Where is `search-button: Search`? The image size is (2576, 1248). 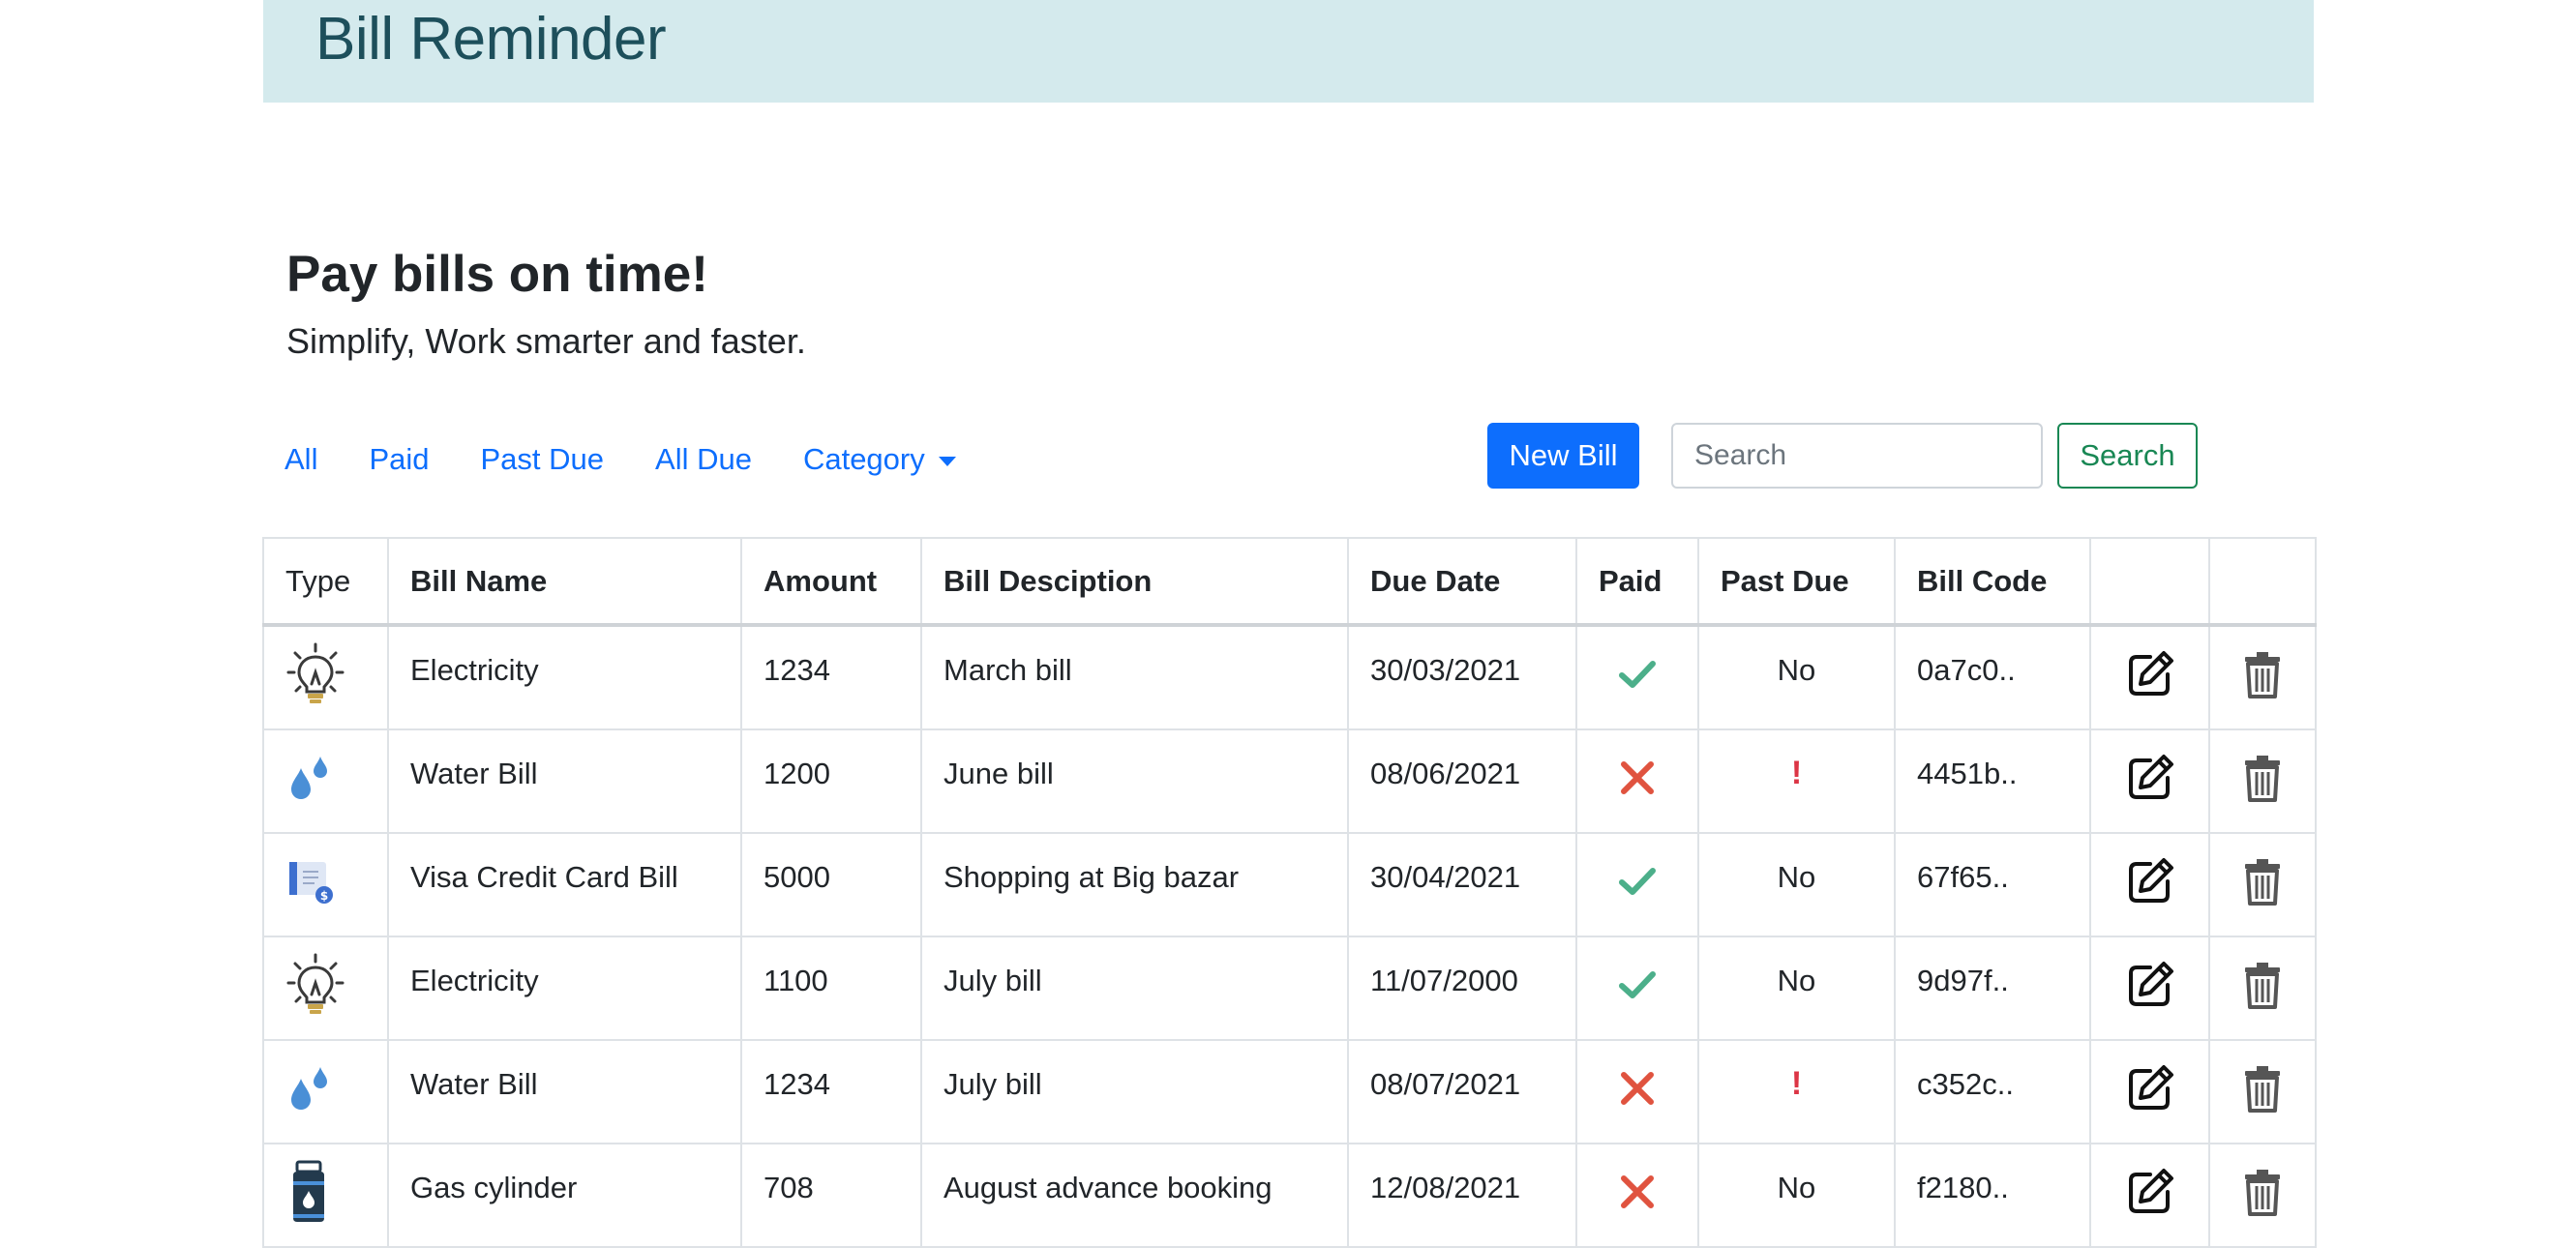 search-button: Search is located at coordinates (2127, 456).